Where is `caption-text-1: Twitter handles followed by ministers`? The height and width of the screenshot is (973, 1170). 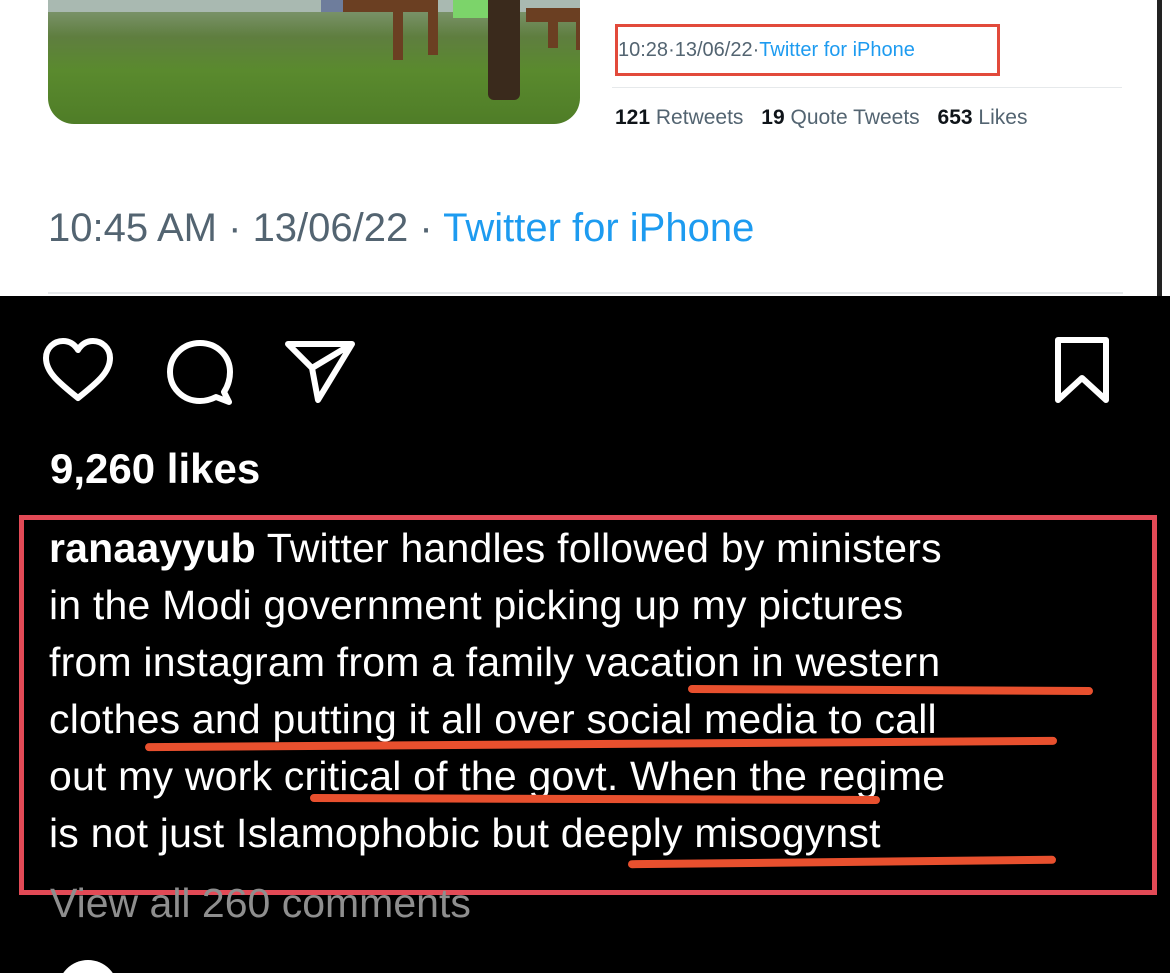
caption-text-1: Twitter handles followed by ministers is located at coordinates (598, 548).